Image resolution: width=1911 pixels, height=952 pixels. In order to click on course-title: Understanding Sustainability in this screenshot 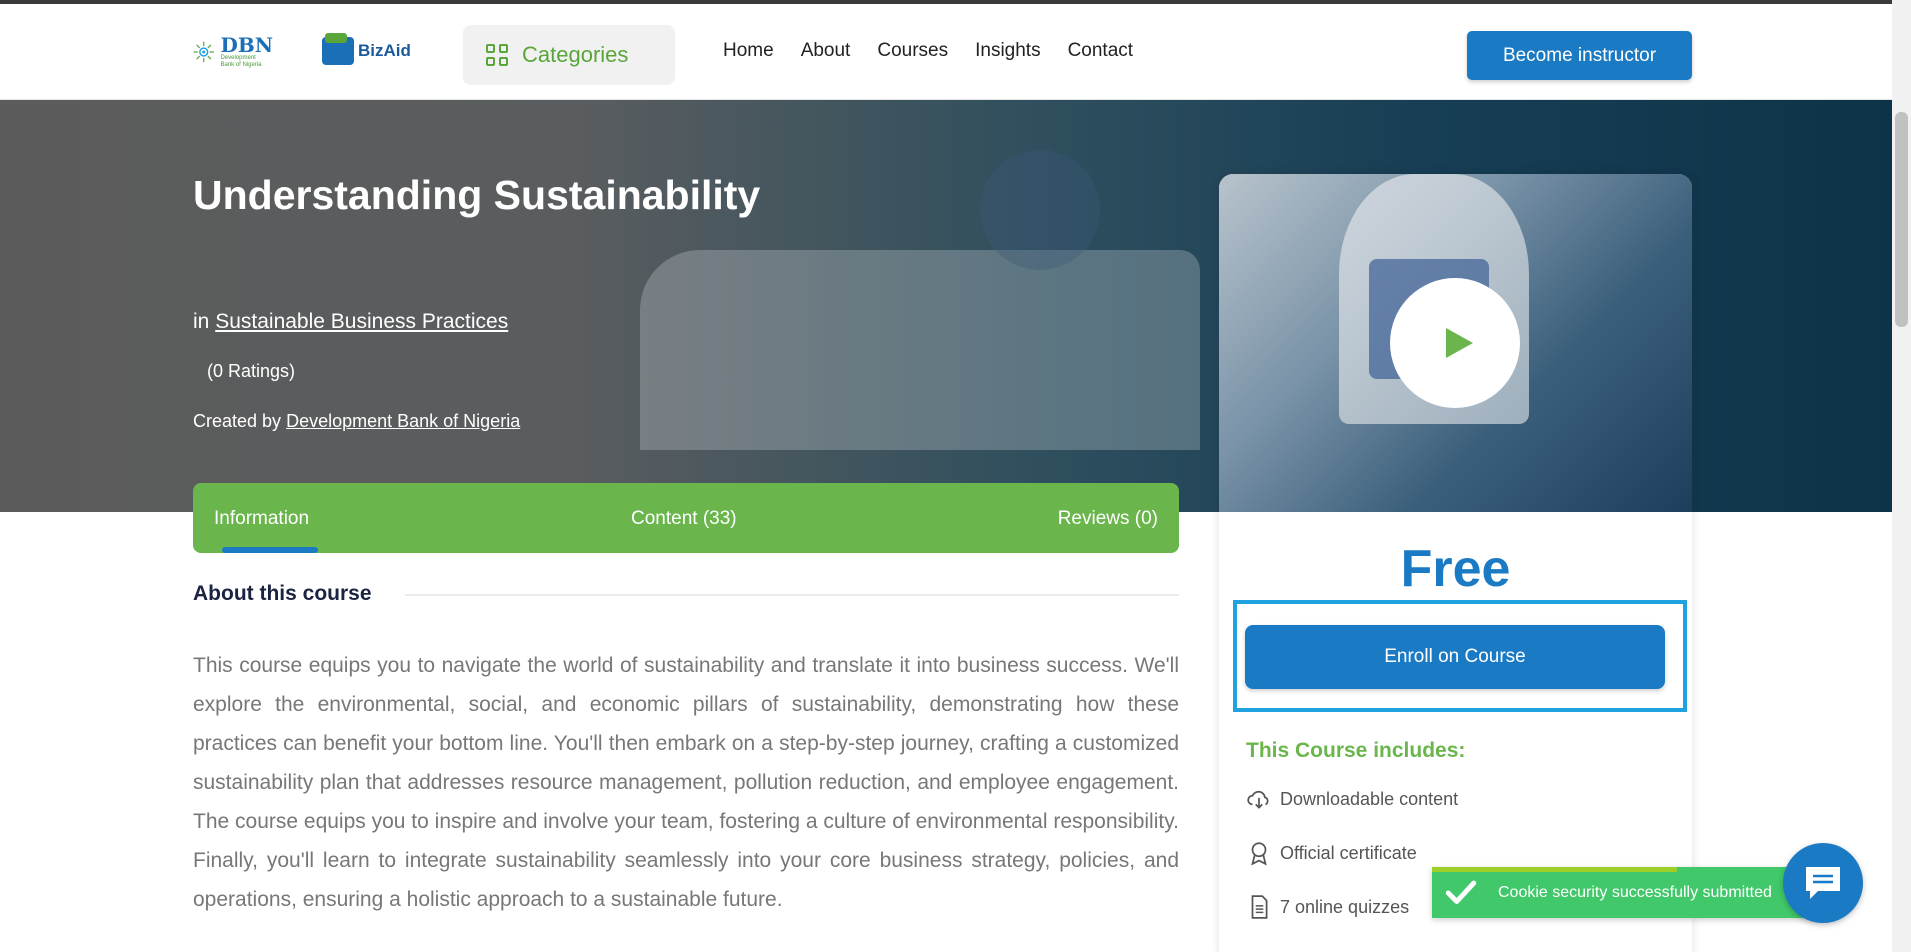, I will do `click(477, 195)`.